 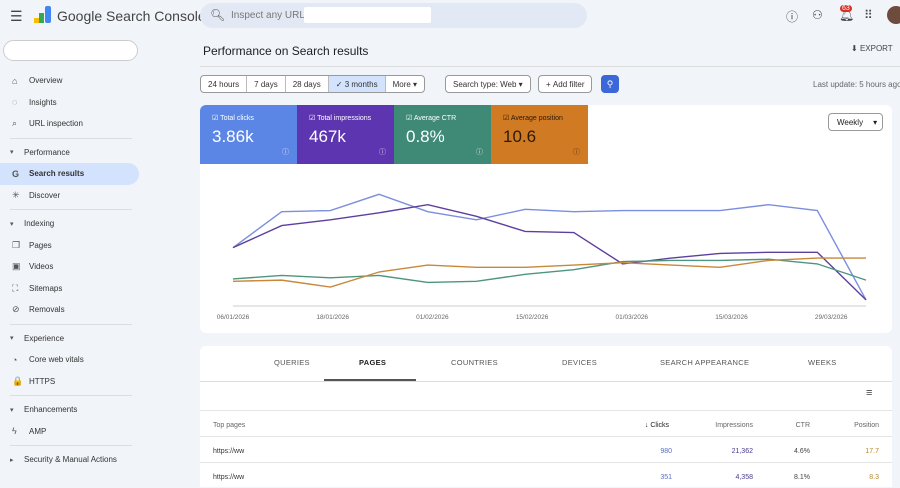 I want to click on series-line-average-ctr, so click(x=549, y=271).